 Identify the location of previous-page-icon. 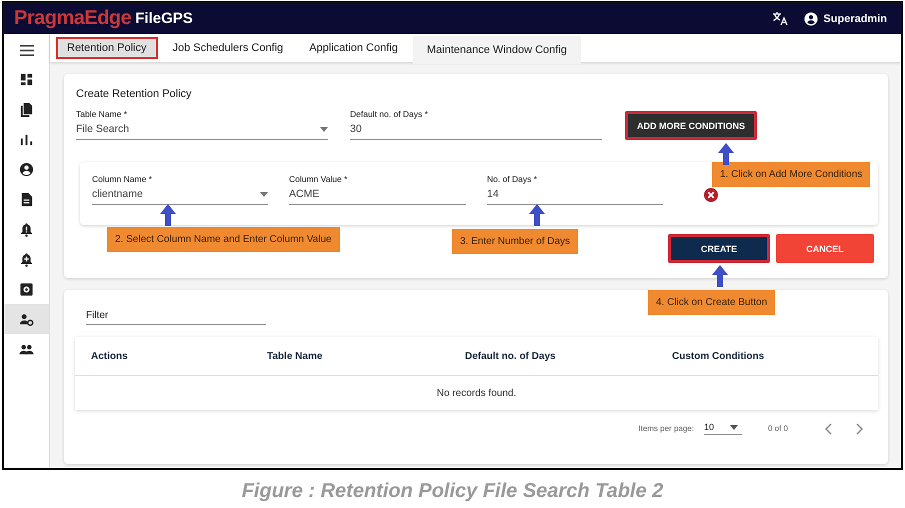
(828, 428).